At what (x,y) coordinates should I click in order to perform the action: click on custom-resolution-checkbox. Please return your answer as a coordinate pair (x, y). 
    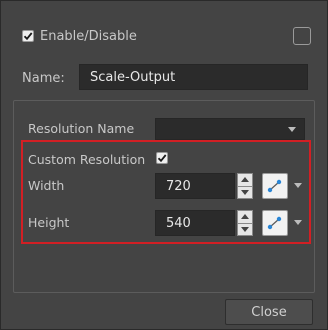
    Looking at the image, I should click on (162, 158).